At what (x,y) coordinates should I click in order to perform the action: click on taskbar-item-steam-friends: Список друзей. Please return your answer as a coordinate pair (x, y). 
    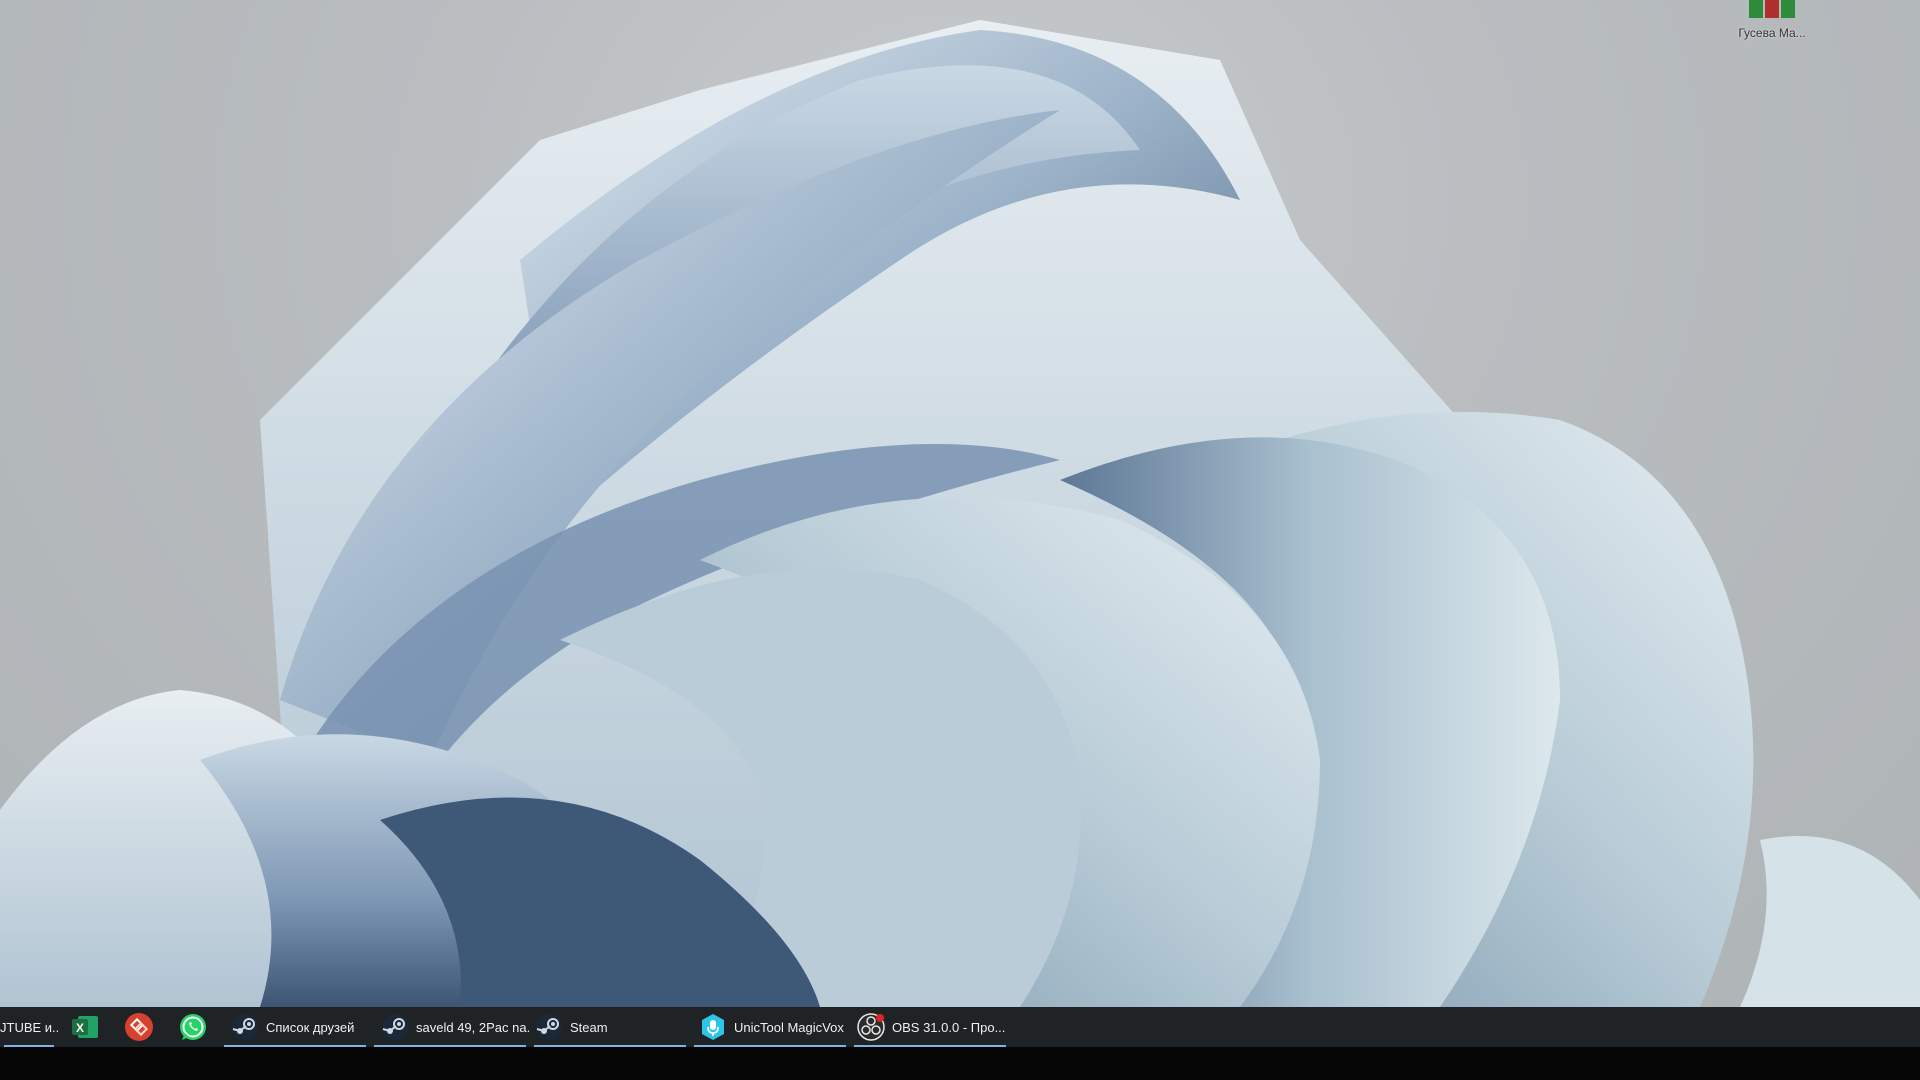
    Looking at the image, I should click on (295, 1027).